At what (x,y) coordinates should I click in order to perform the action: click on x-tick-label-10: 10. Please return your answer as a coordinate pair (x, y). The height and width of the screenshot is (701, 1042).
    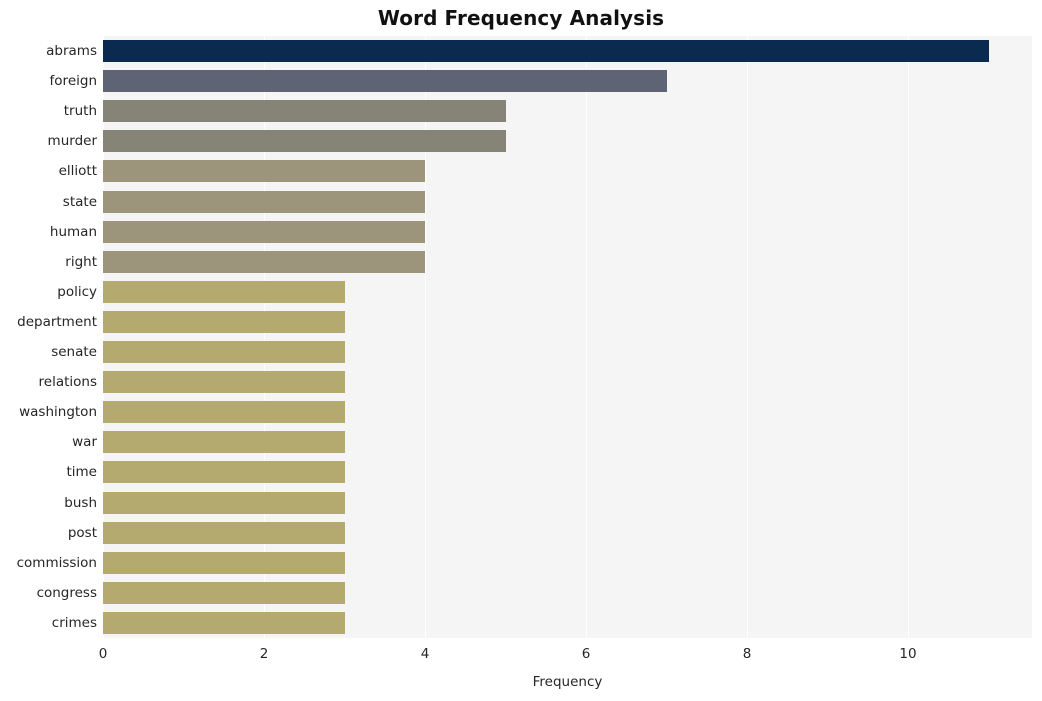
    Looking at the image, I should click on (908, 654).